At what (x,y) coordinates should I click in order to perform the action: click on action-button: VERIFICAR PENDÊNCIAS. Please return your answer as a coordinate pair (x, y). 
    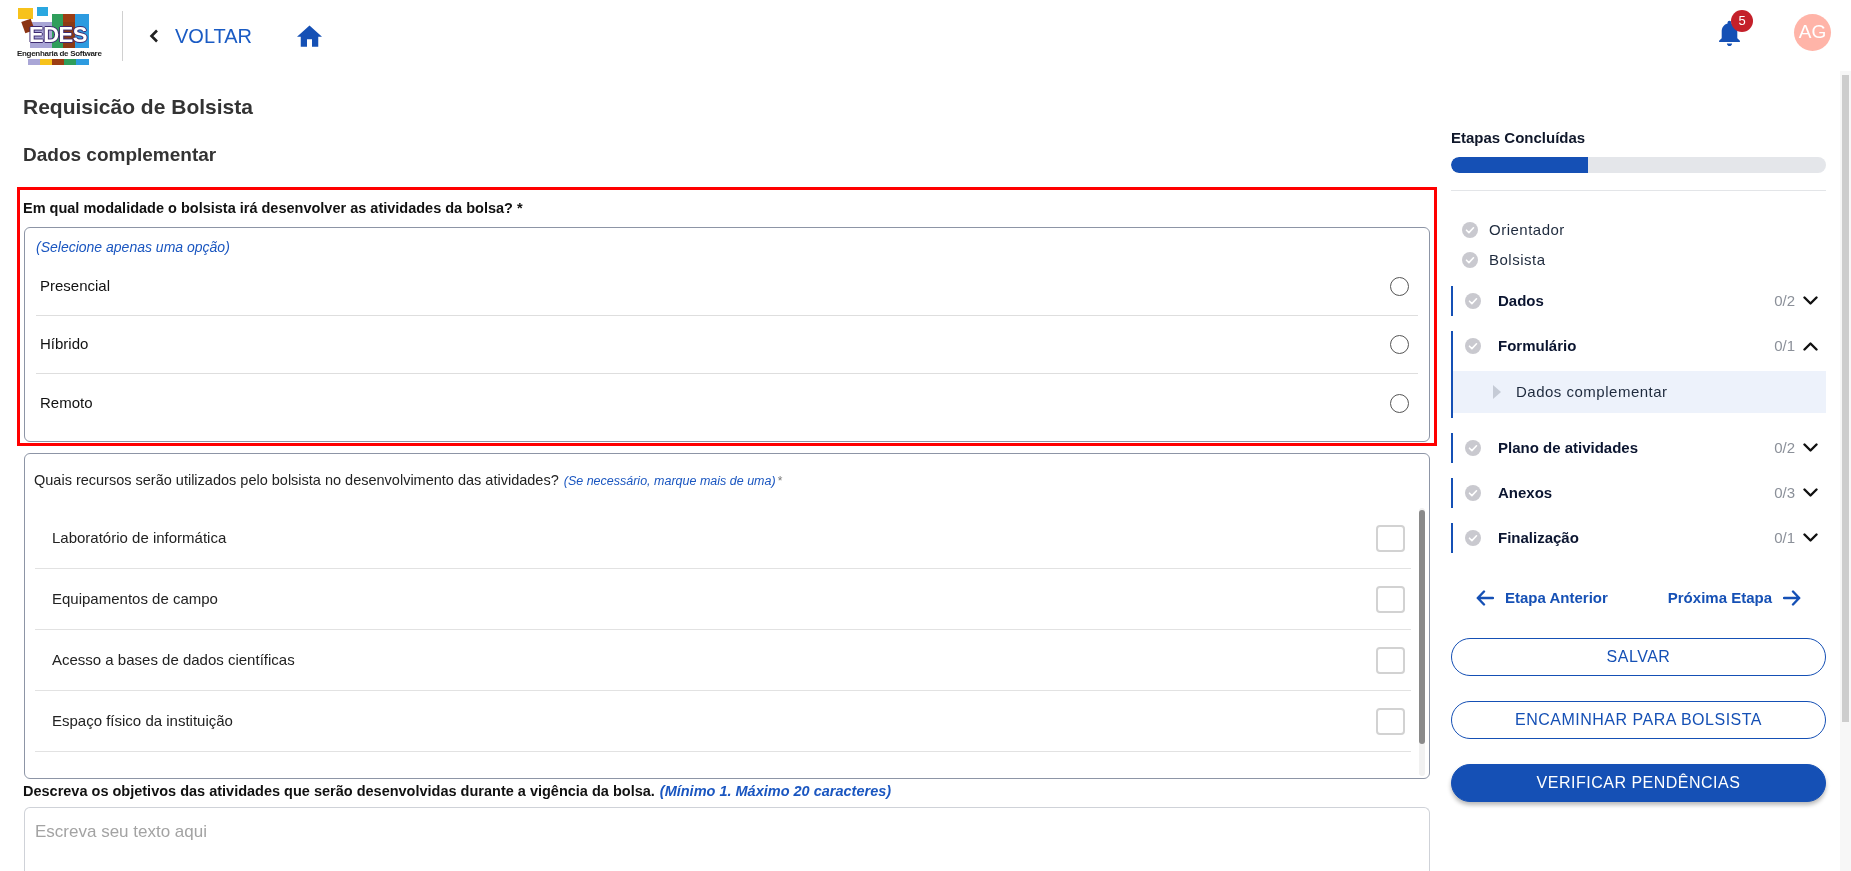
    Looking at the image, I should click on (1638, 783).